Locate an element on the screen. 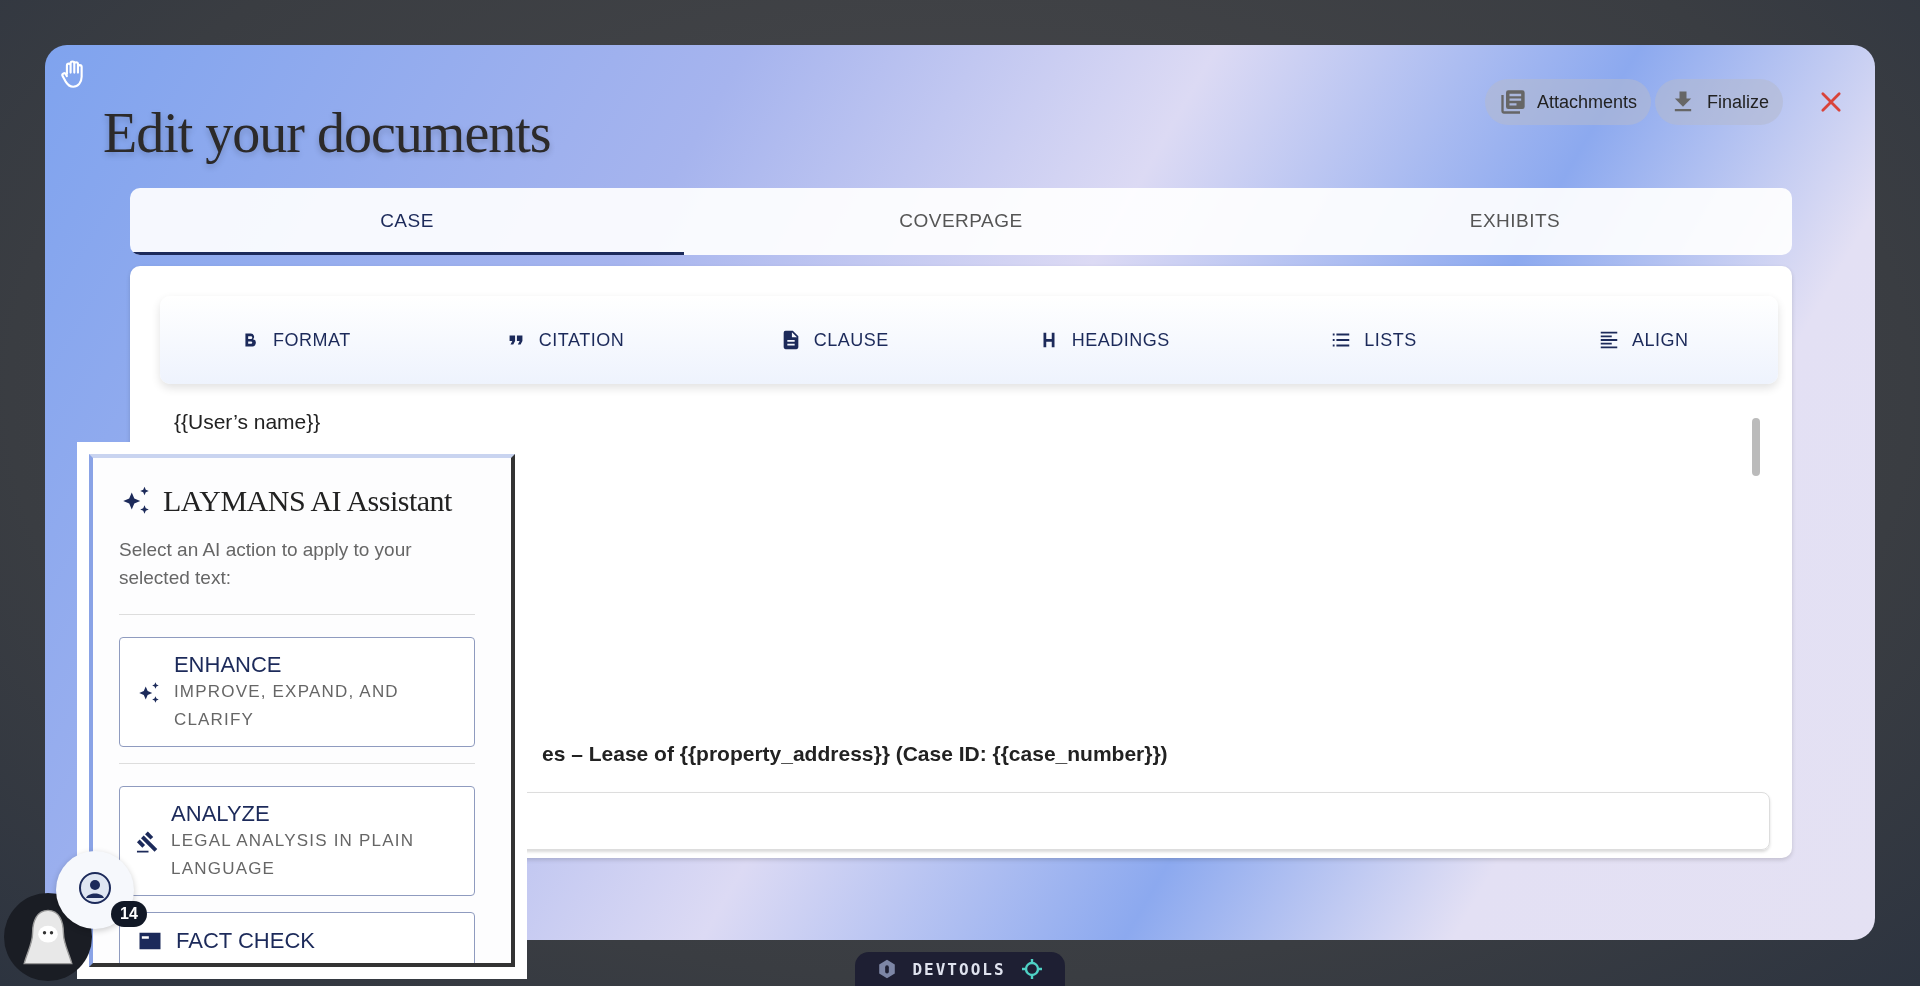 This screenshot has height=986, width=1920. devtools-tab: DEVTOOLS is located at coordinates (960, 969).